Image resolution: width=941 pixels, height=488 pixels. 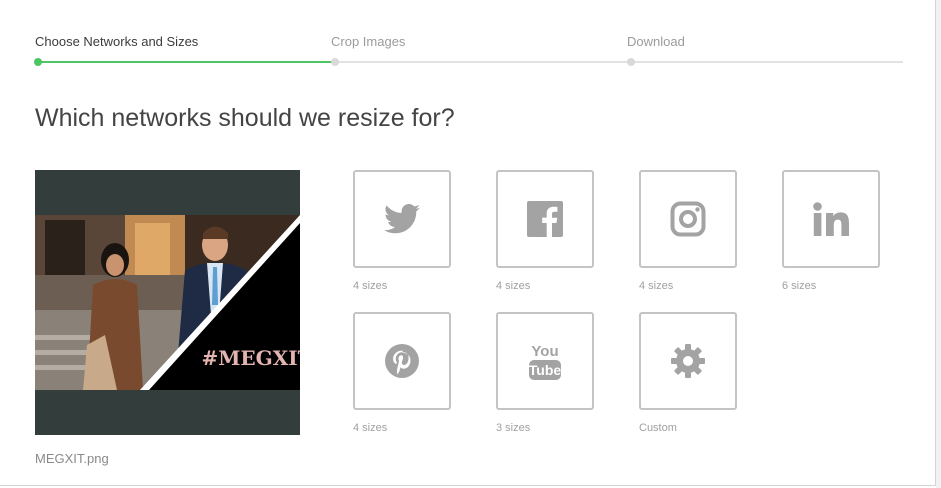 I want to click on window-edge, so click(x=938, y=244).